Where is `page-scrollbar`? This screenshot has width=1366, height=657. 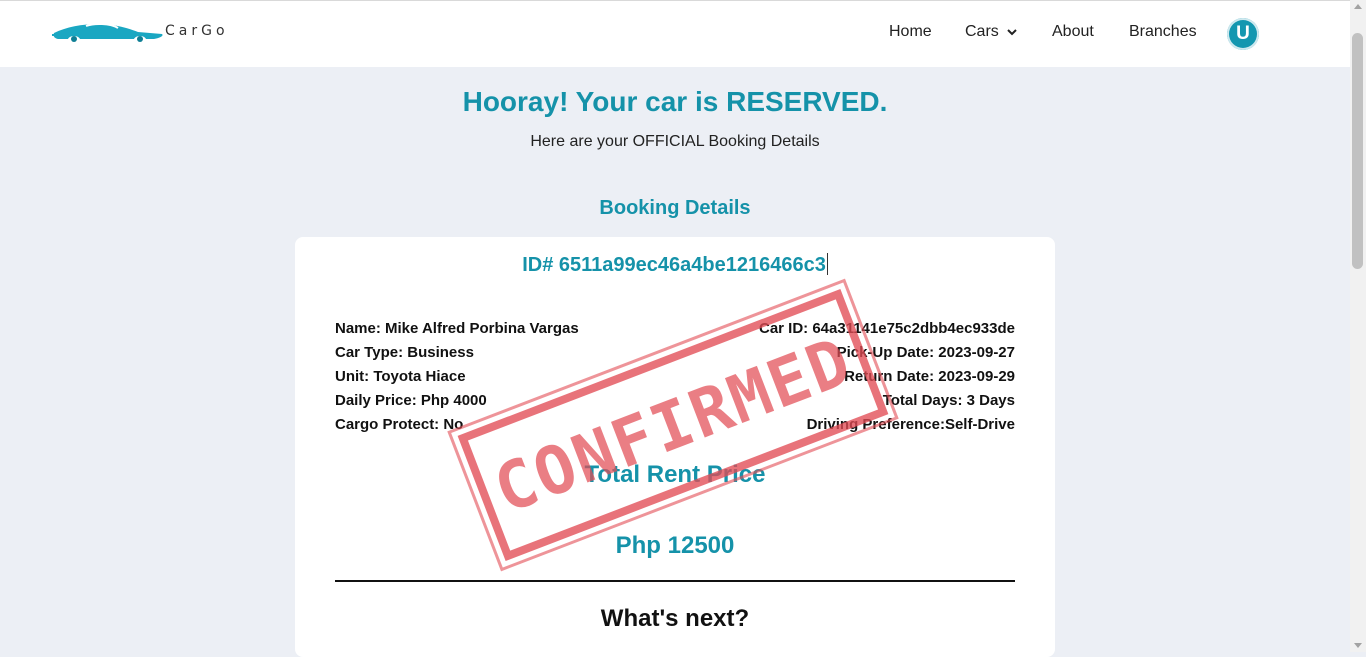
page-scrollbar is located at coordinates (1358, 326).